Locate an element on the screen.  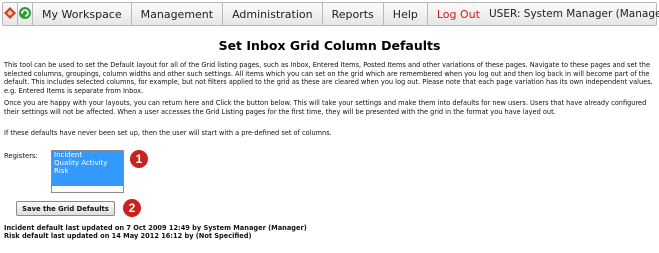
back-icon is located at coordinates (10, 14).